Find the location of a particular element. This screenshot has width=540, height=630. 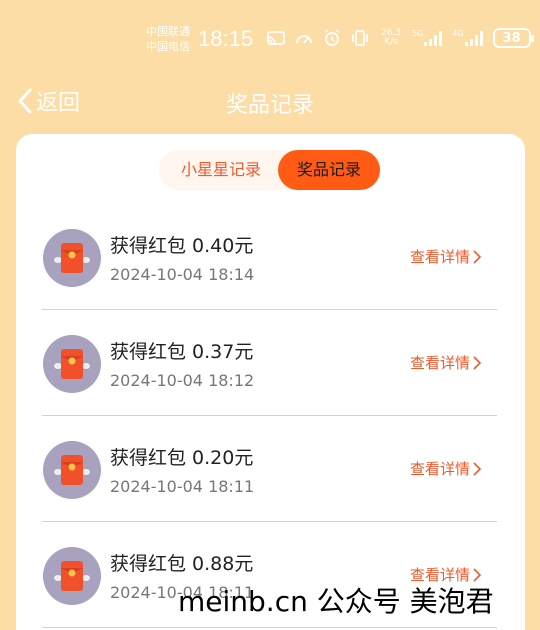

signal-2: 4G is located at coordinates (468, 38).